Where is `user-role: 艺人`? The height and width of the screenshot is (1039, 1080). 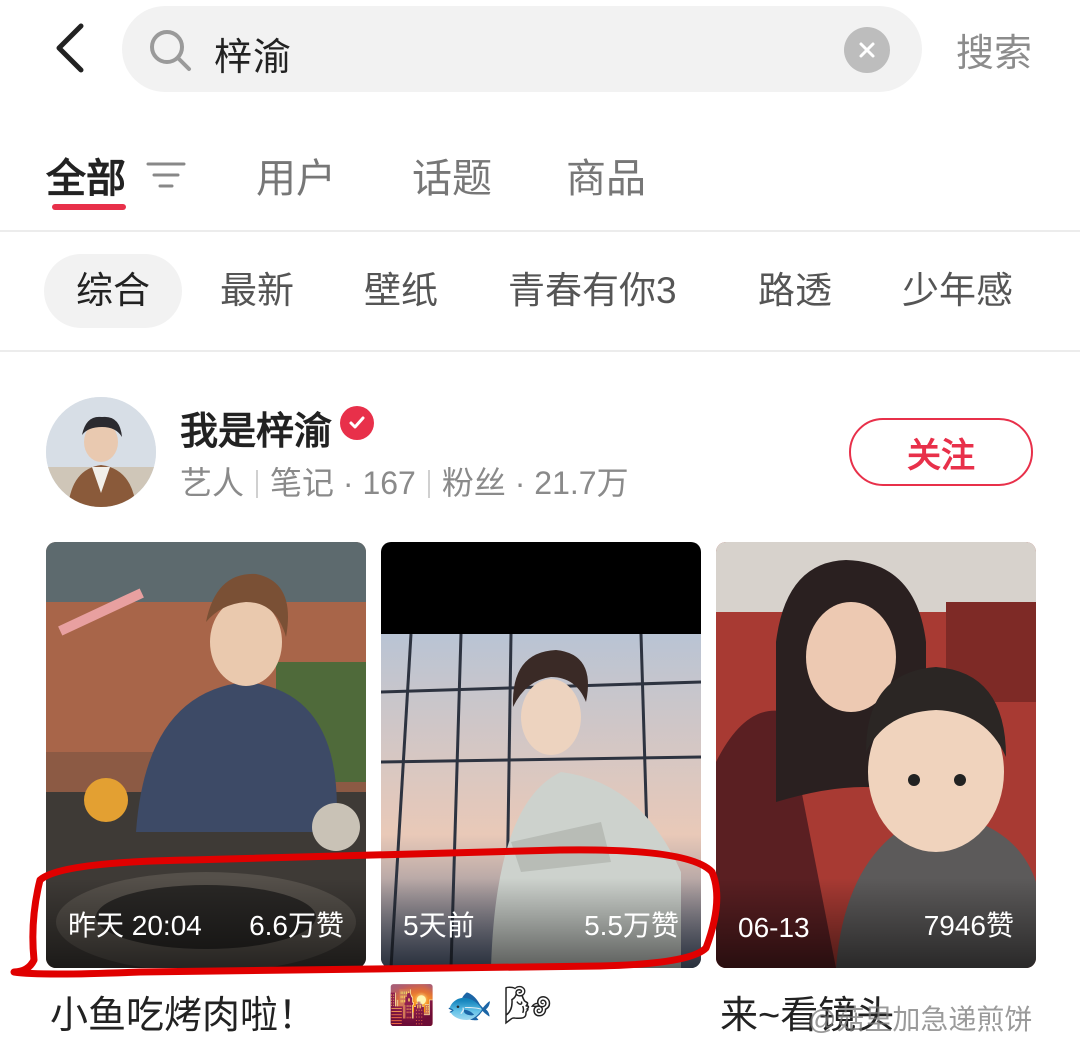
user-role: 艺人 is located at coordinates (212, 483).